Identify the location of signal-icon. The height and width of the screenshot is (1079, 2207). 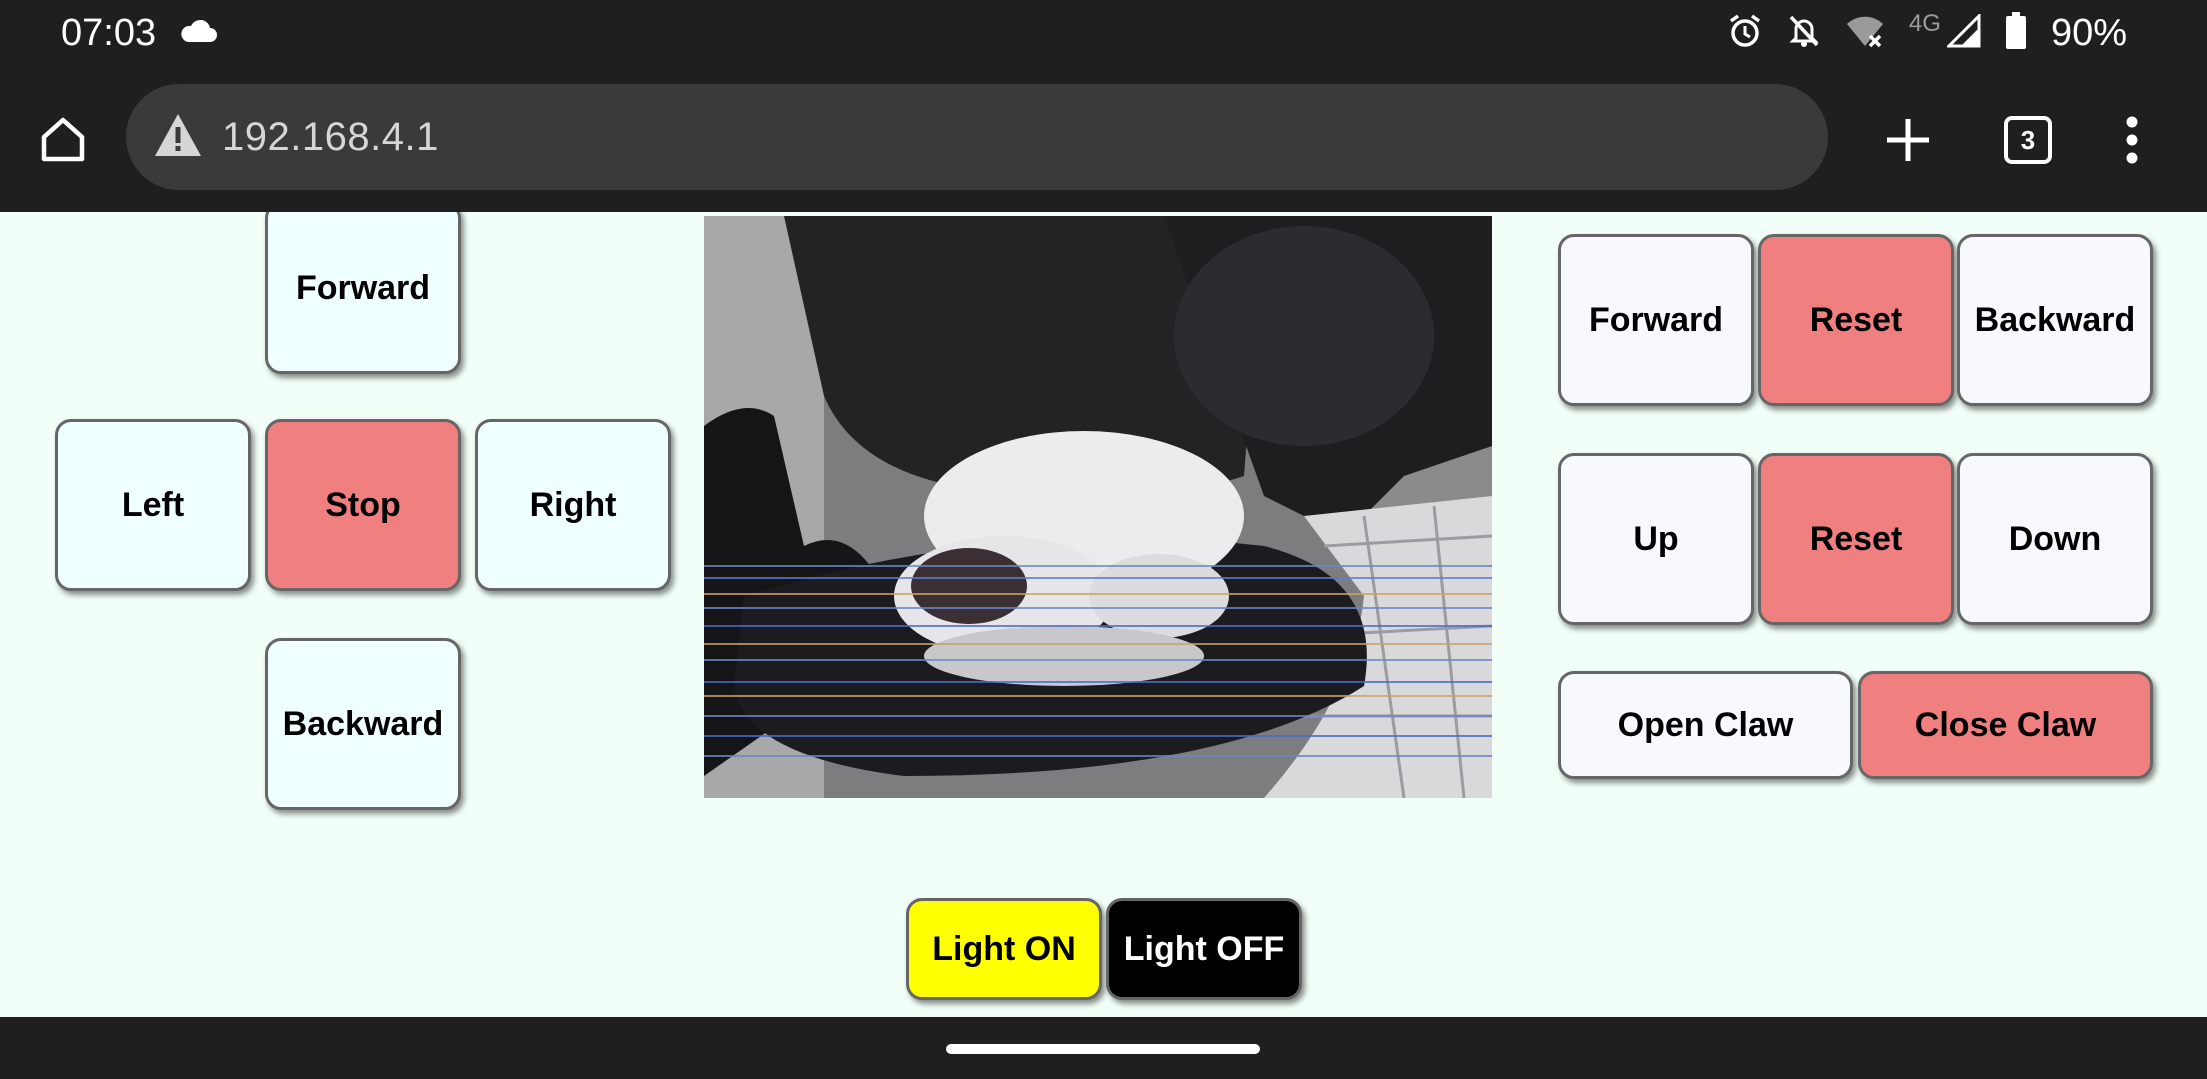
(1963, 32).